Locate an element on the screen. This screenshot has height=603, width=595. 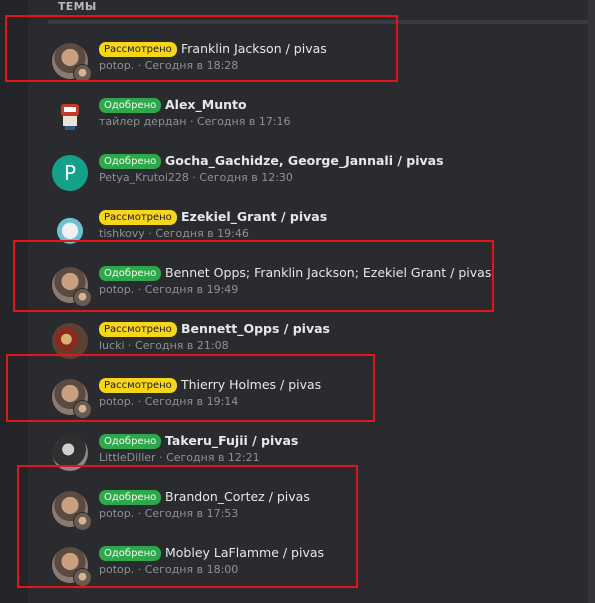
thread-meta: LittleDiller · Сегодня в 12:21 is located at coordinates (179, 457).